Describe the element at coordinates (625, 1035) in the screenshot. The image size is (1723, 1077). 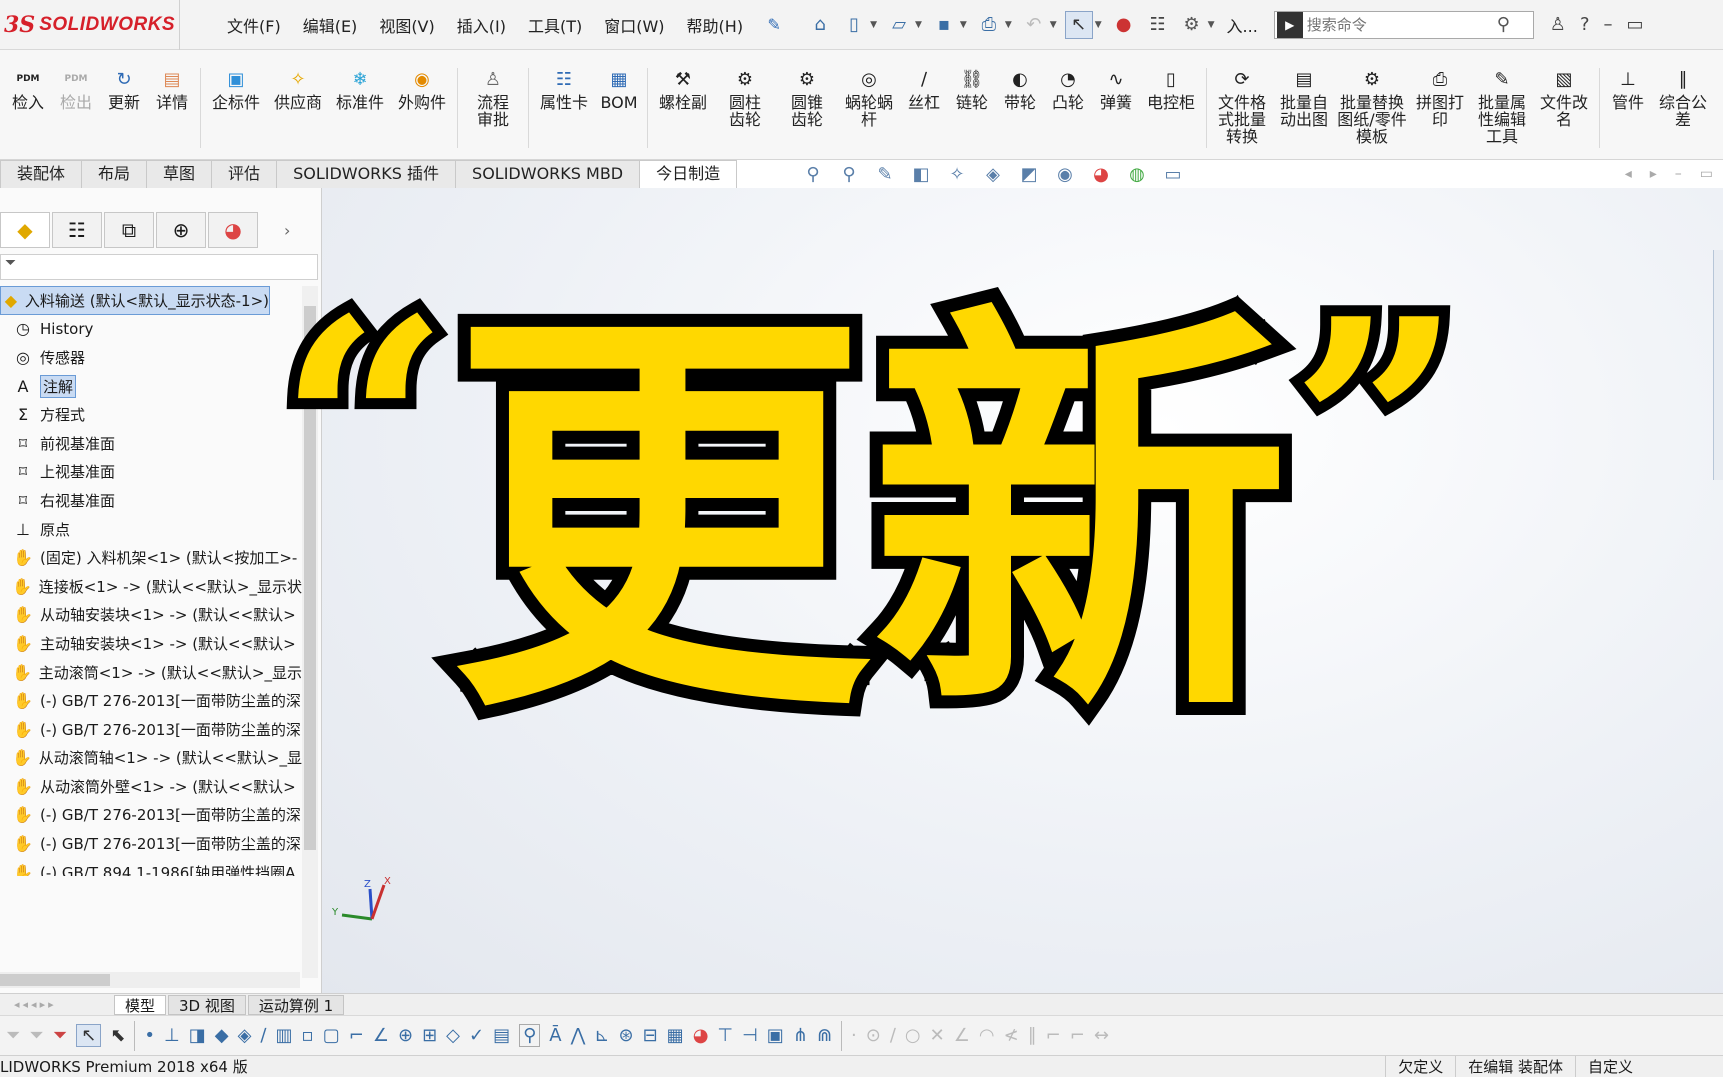
I see `datum-icon: ⊛` at that location.